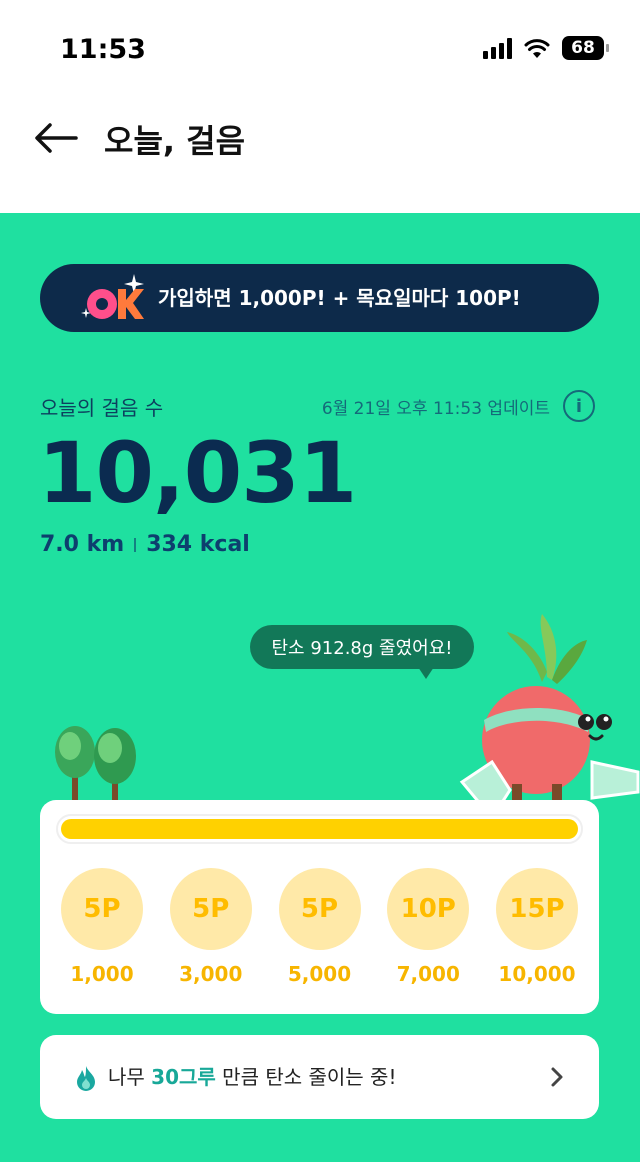  What do you see at coordinates (537, 909) in the screenshot?
I see `milestone-points: 15P` at bounding box center [537, 909].